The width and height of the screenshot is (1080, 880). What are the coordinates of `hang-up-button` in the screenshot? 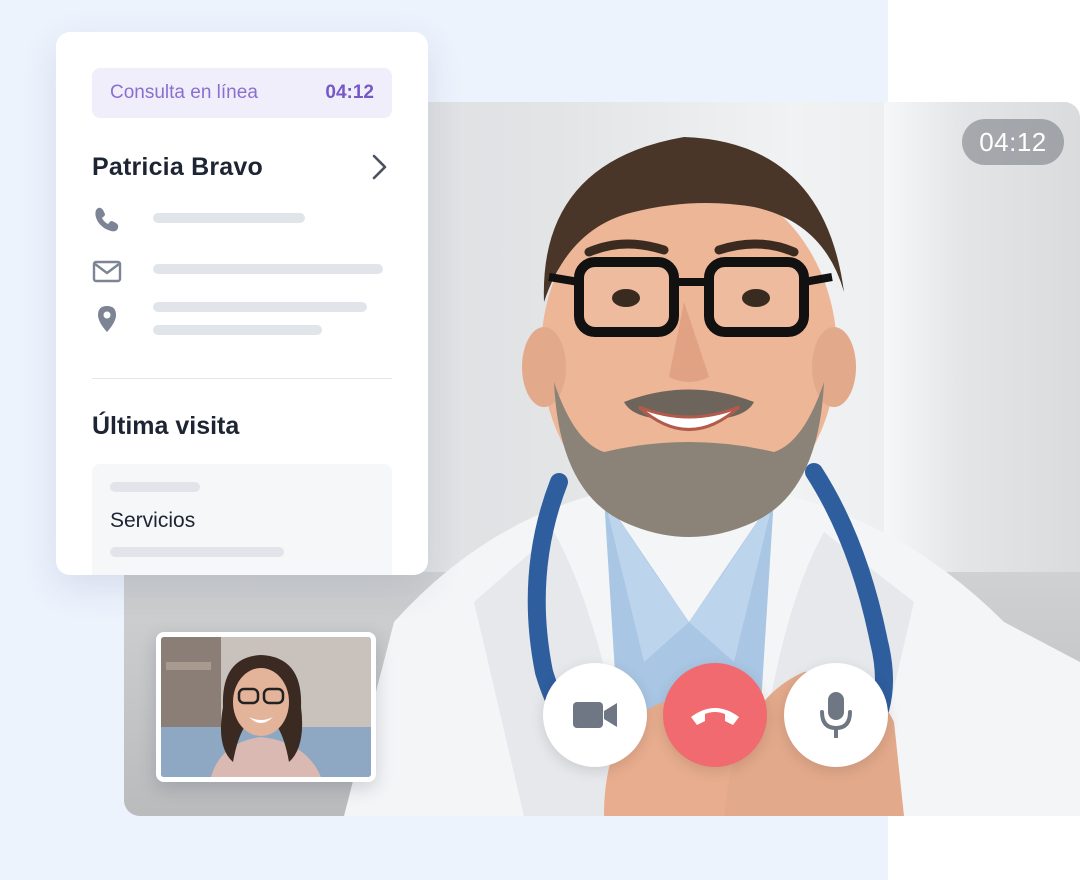 It's located at (715, 715).